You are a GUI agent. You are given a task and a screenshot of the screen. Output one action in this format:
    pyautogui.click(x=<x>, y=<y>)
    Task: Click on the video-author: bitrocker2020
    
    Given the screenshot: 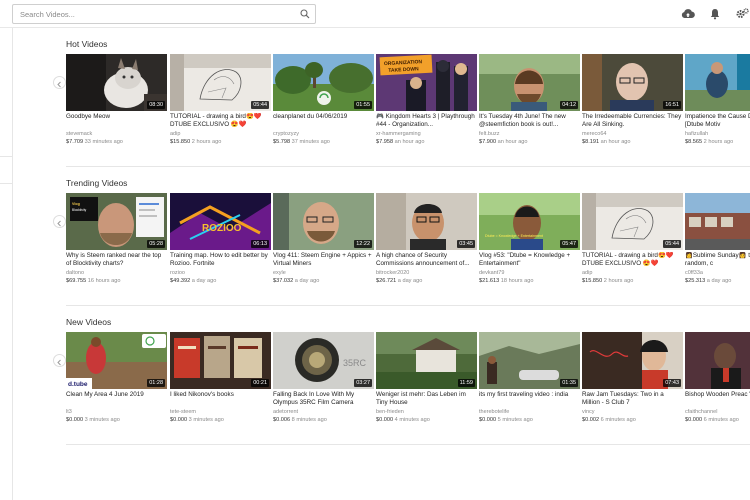 What is the action you would take?
    pyautogui.click(x=392, y=273)
    